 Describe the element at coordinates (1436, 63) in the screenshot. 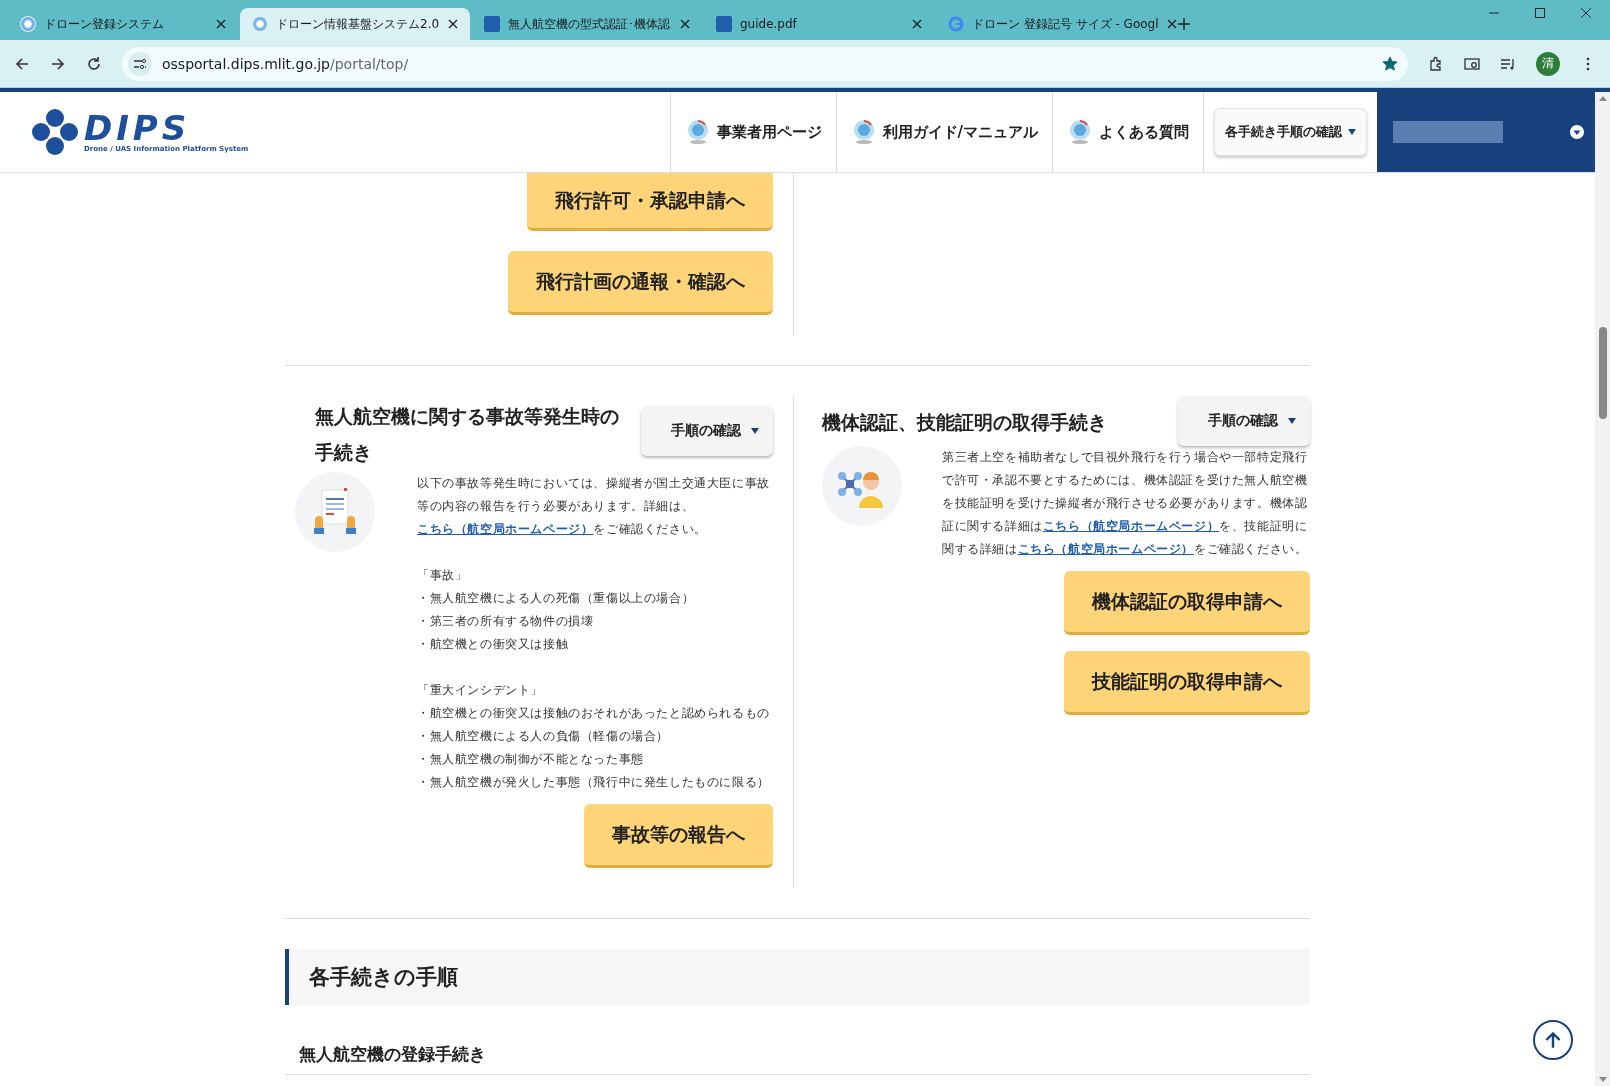

I see `extensions-icon` at that location.